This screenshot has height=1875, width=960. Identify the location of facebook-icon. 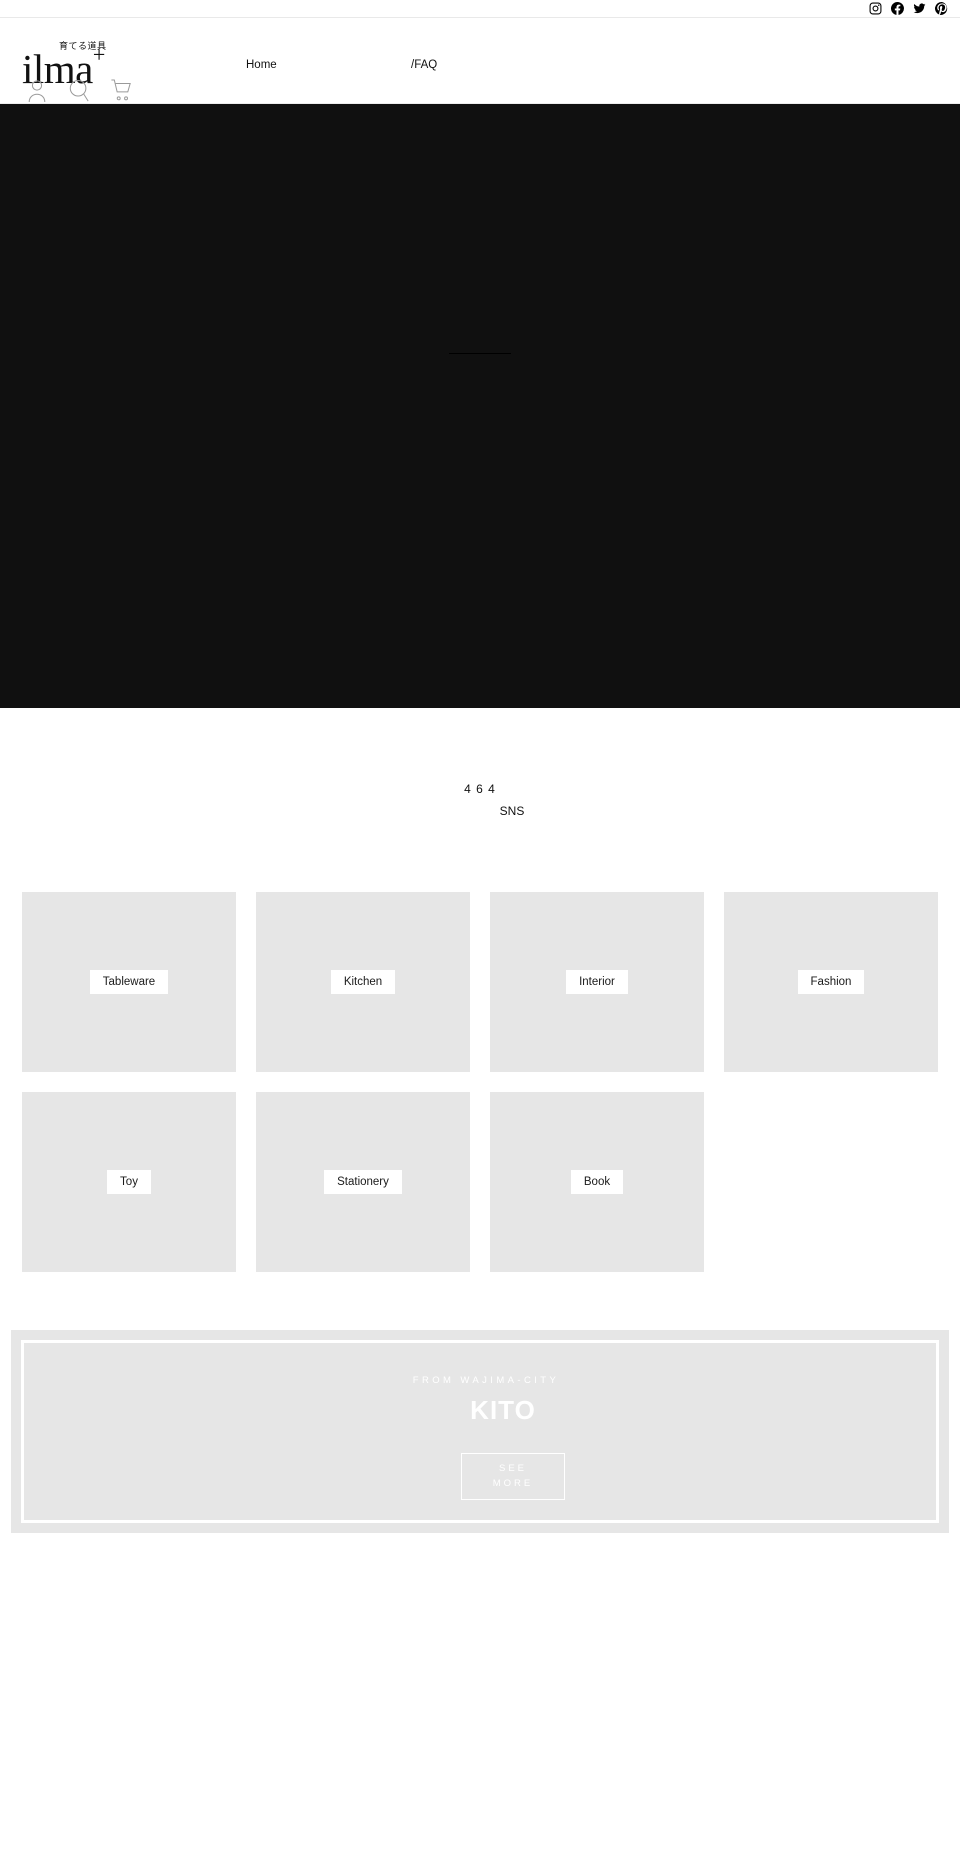
(897, 8).